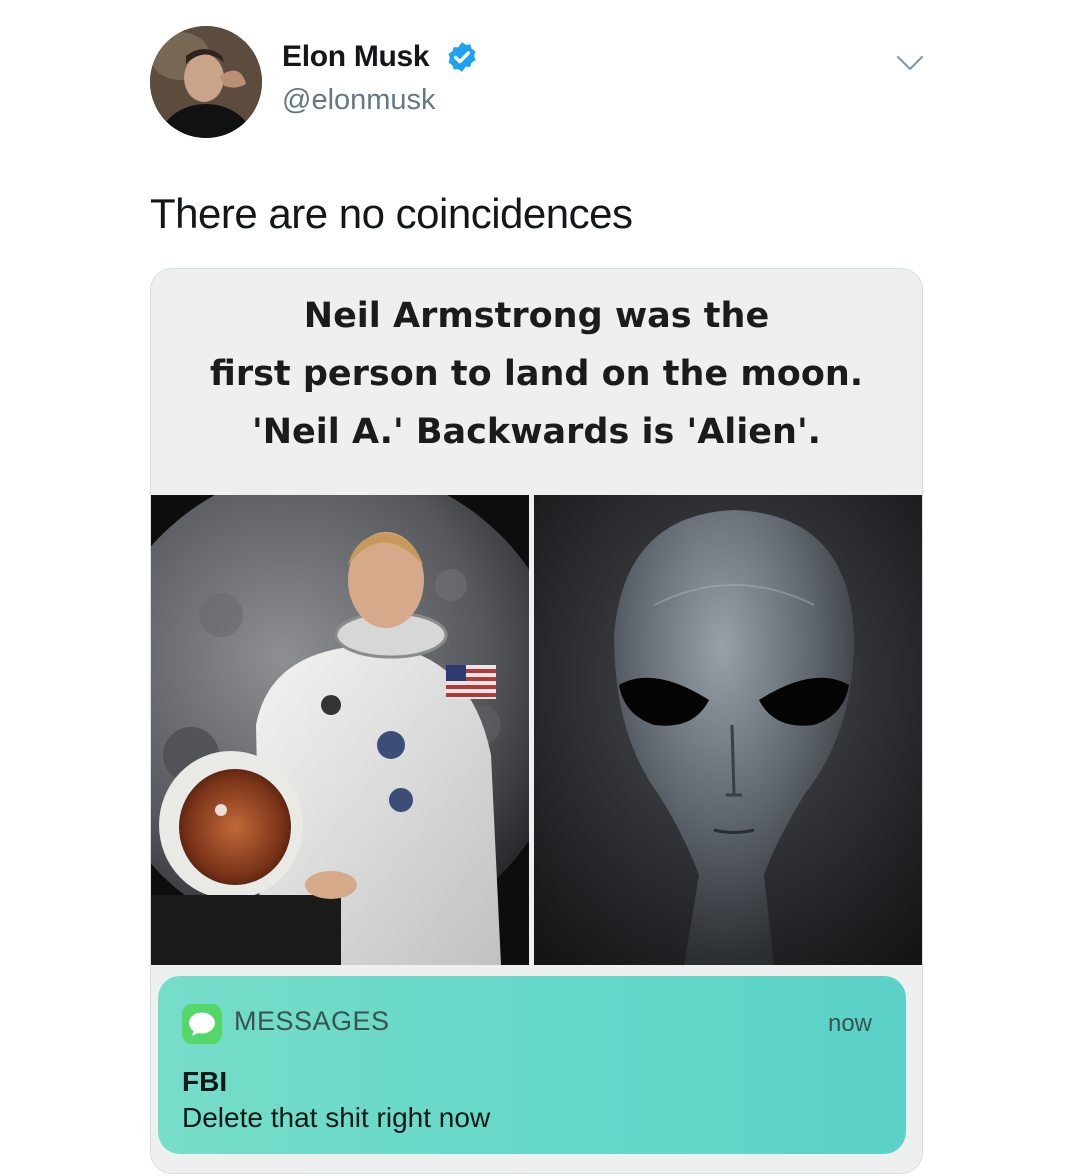  I want to click on verified-badge-icon, so click(462, 57).